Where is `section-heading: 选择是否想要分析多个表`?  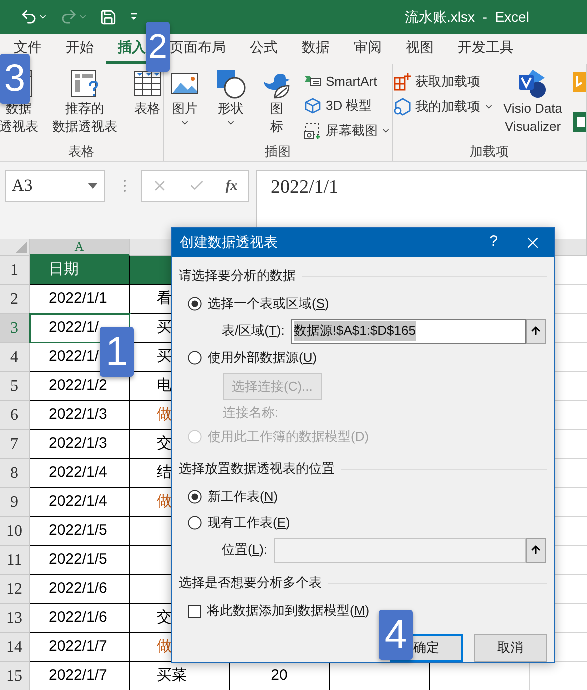
section-heading: 选择是否想要分析多个表 is located at coordinates (250, 583).